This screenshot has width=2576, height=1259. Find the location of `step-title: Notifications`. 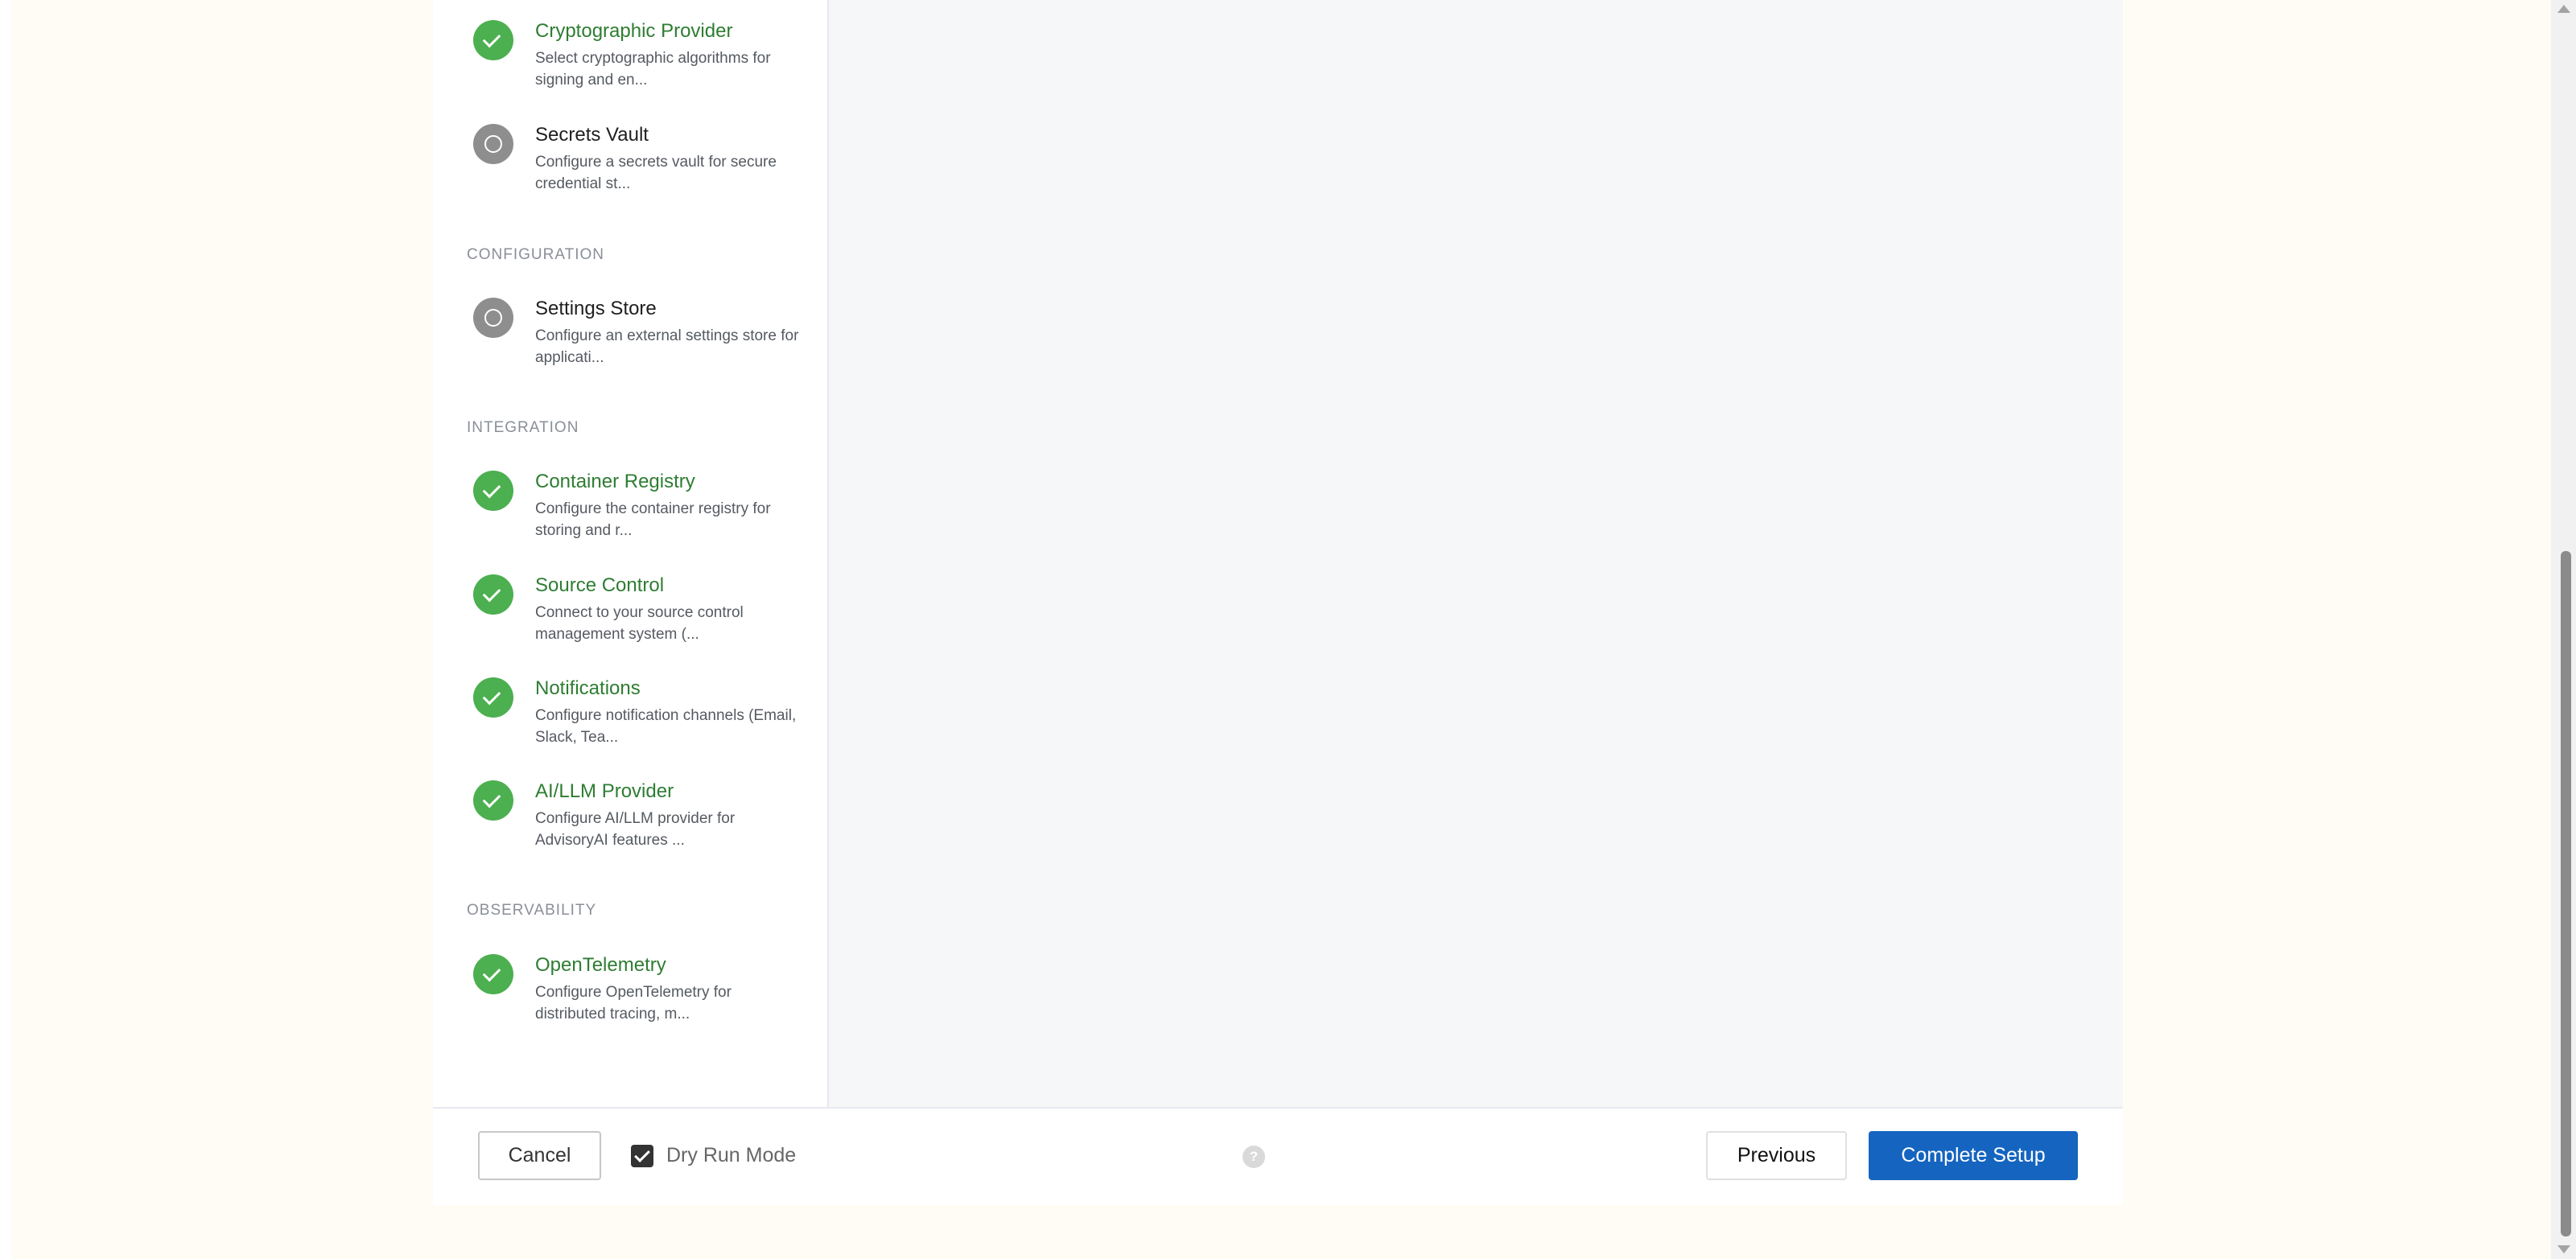

step-title: Notifications is located at coordinates (588, 688).